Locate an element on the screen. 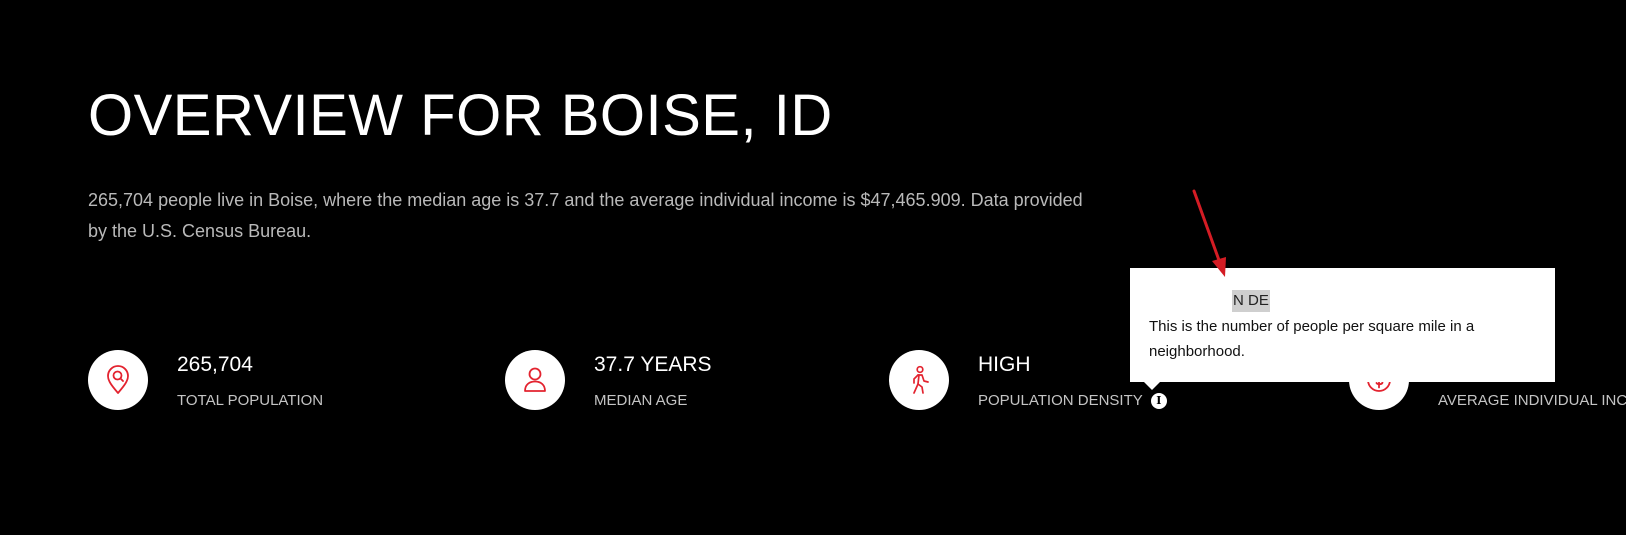 This screenshot has height=535, width=1626. stat-label: TOTAL POPULATION is located at coordinates (250, 400).